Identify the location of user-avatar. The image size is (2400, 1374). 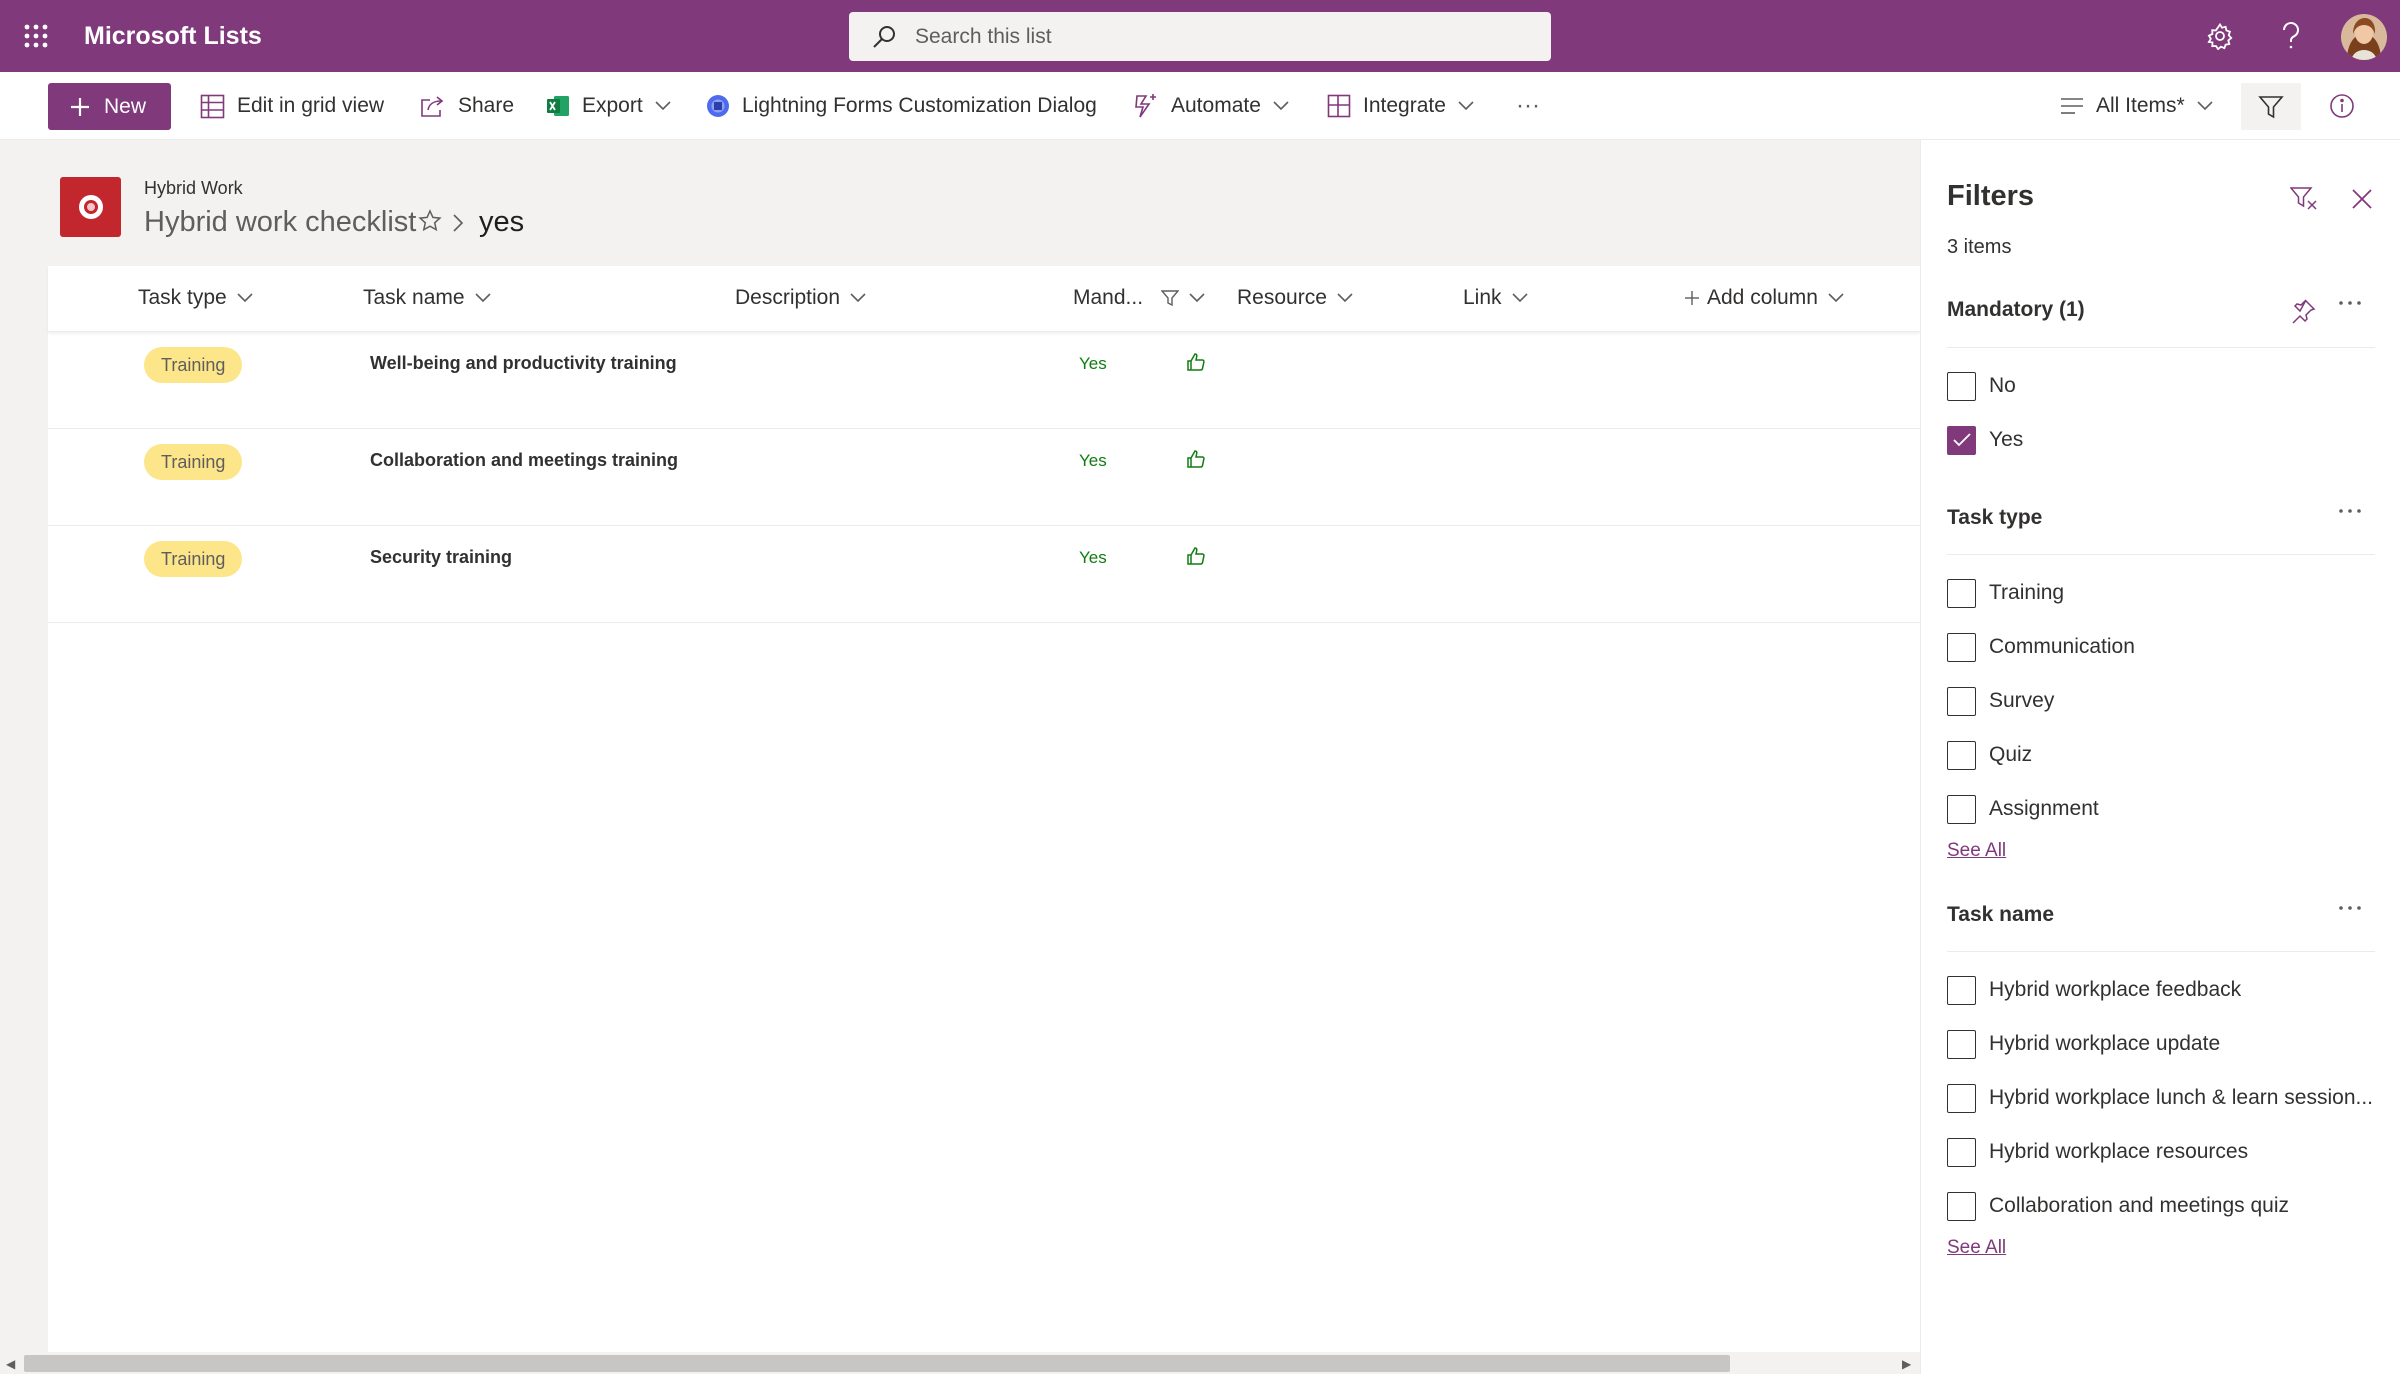
(2364, 37).